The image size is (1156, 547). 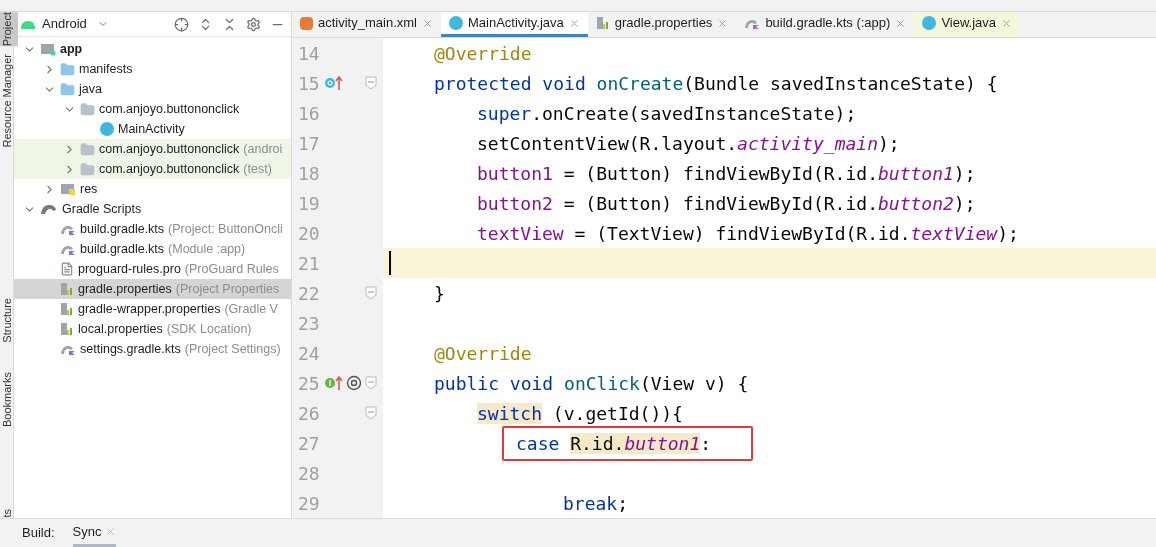 What do you see at coordinates (309, 383) in the screenshot?
I see `line-number: 25` at bounding box center [309, 383].